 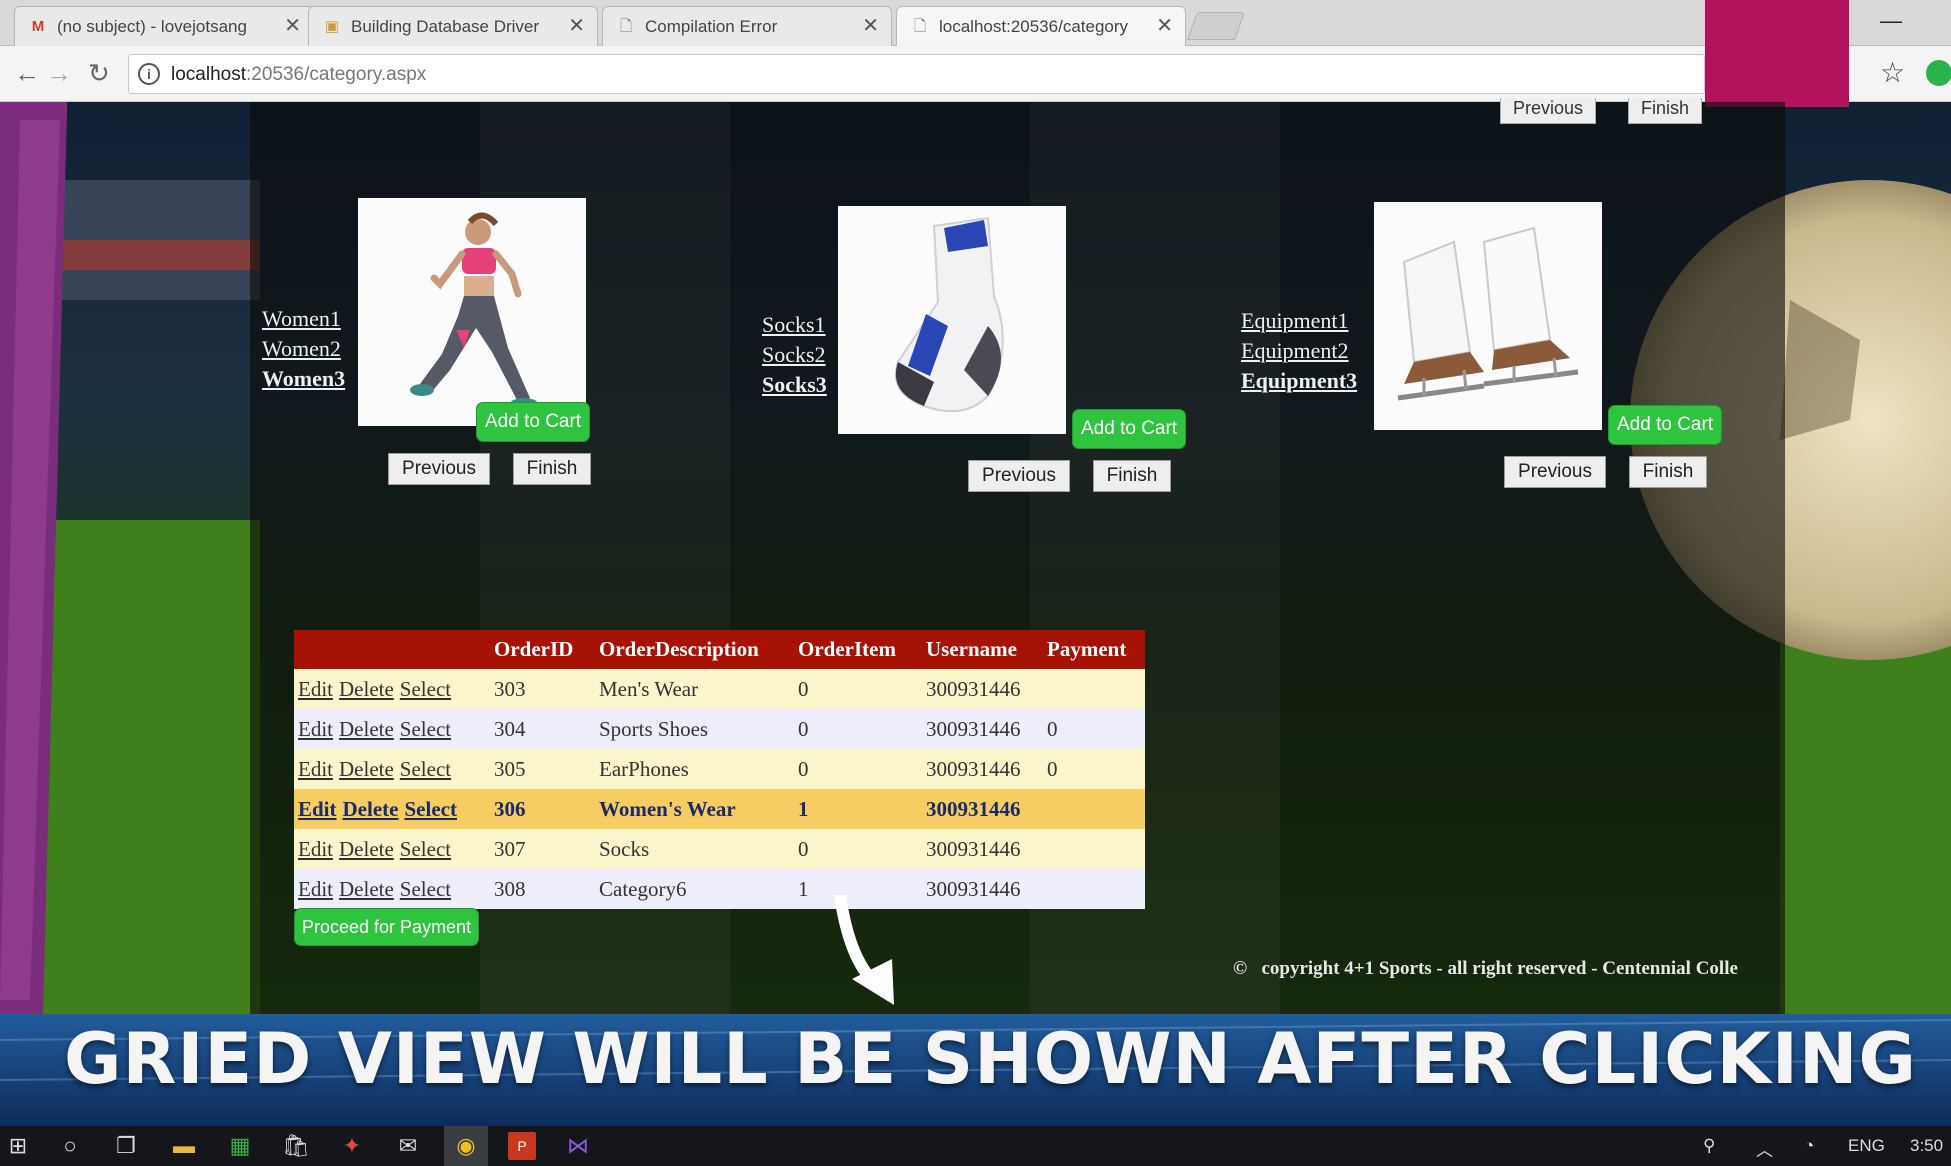 I want to click on proceed-for-payment-button: Proceed for Payment, so click(x=387, y=927).